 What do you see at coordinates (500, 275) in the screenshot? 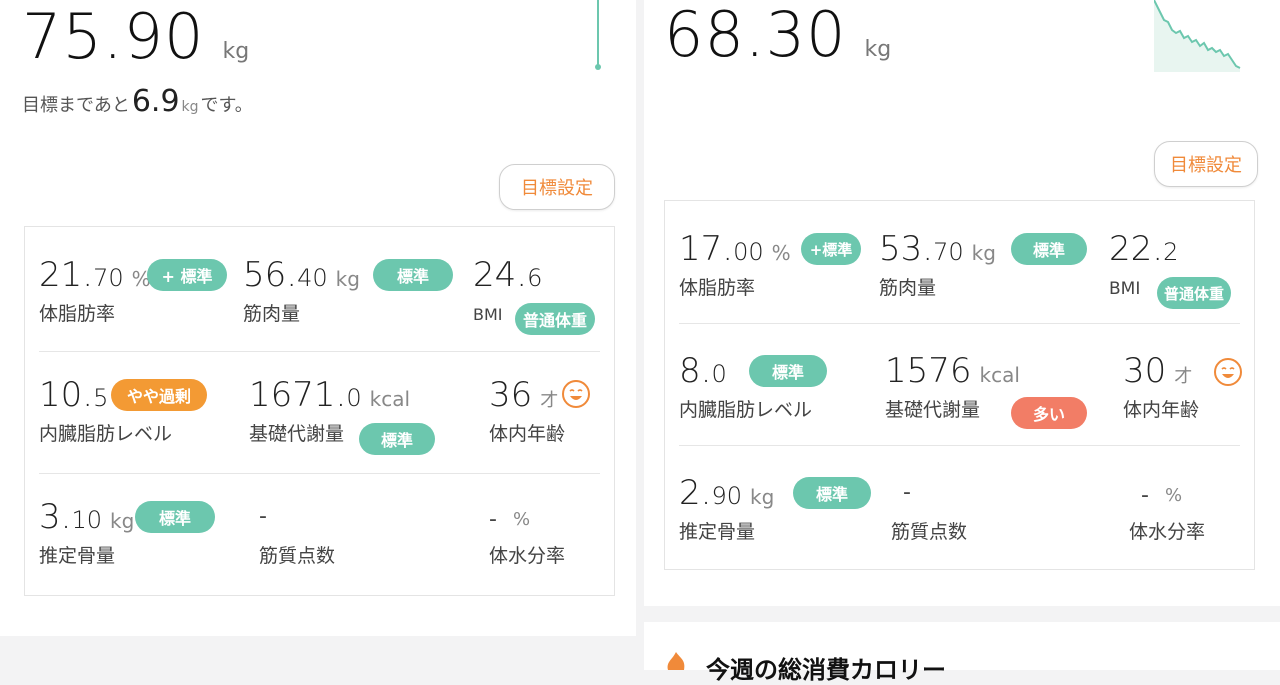
I see `bmi-int: 24.` at bounding box center [500, 275].